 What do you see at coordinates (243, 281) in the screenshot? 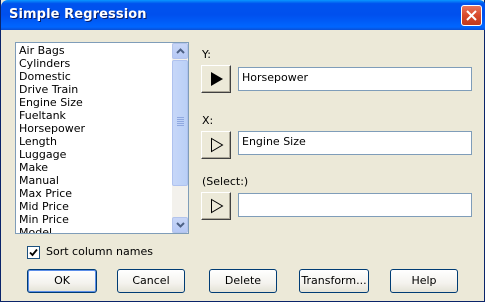
I see `delete-button: Delete` at bounding box center [243, 281].